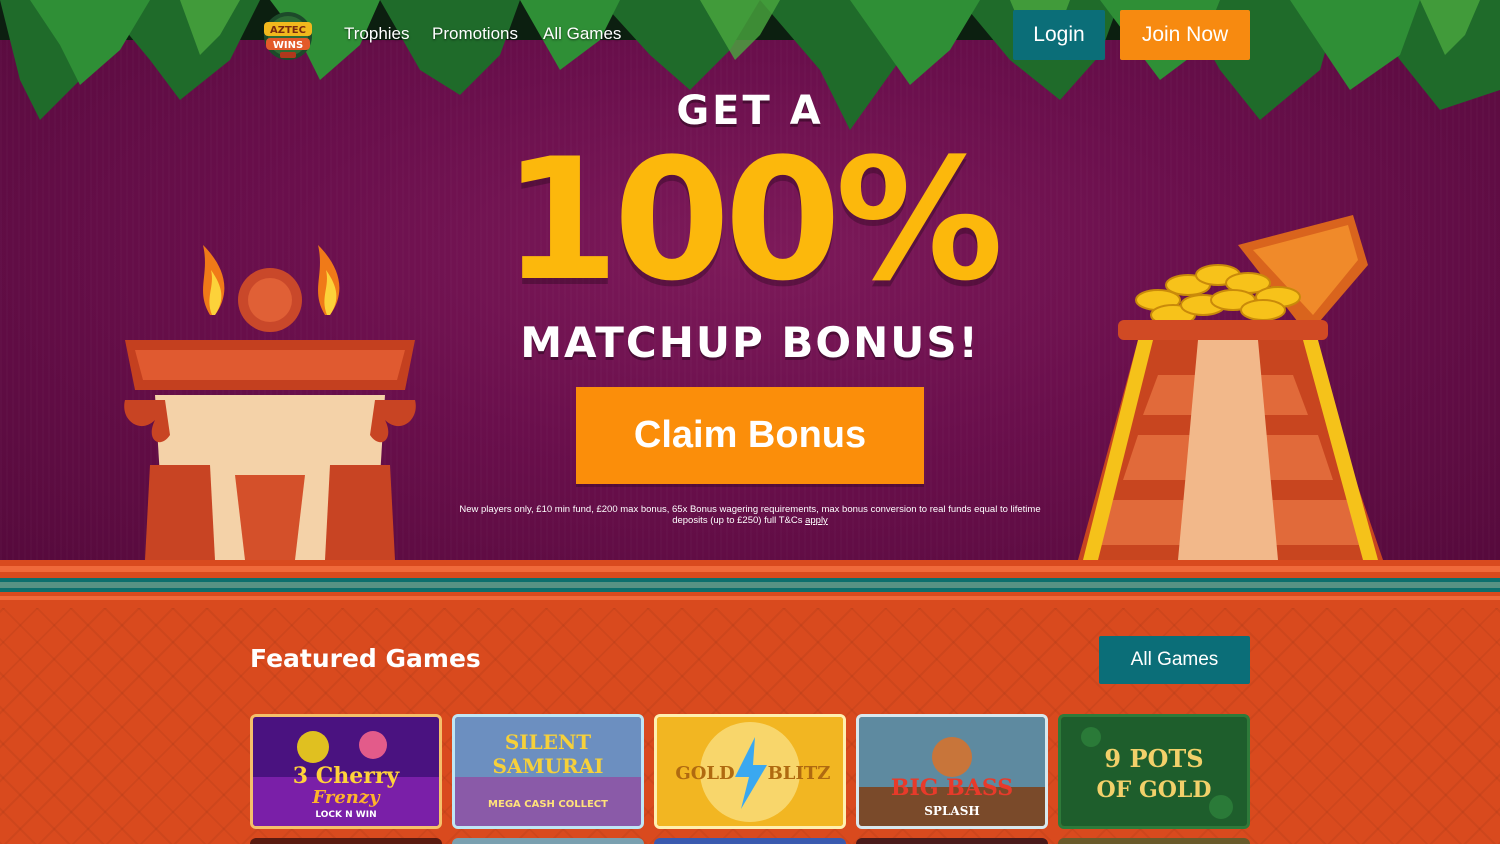 This screenshot has height=844, width=1500. I want to click on logo-text-bottom: WINS, so click(288, 45).